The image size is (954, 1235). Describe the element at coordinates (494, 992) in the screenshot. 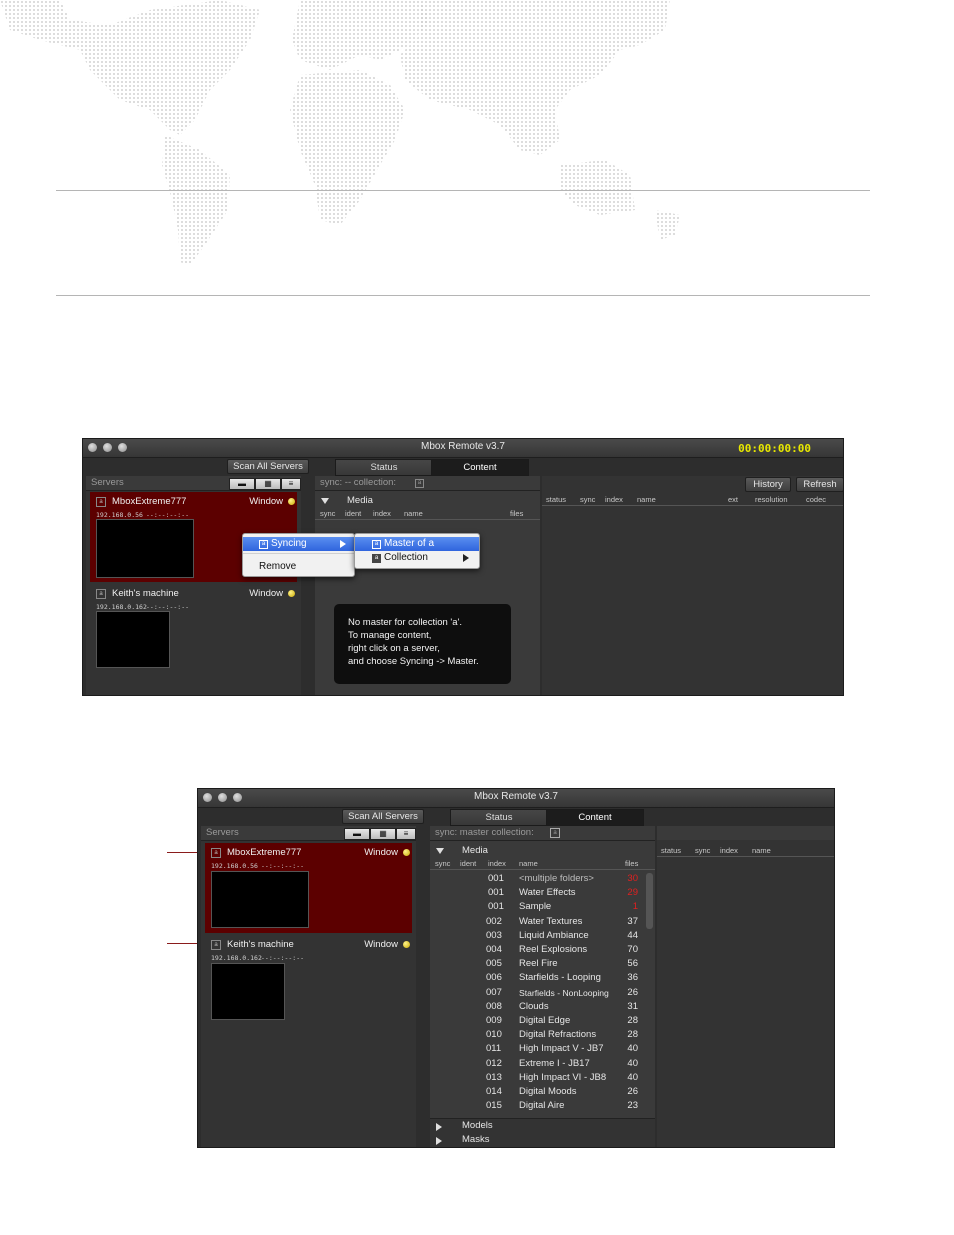

I see `media-index: 007` at that location.